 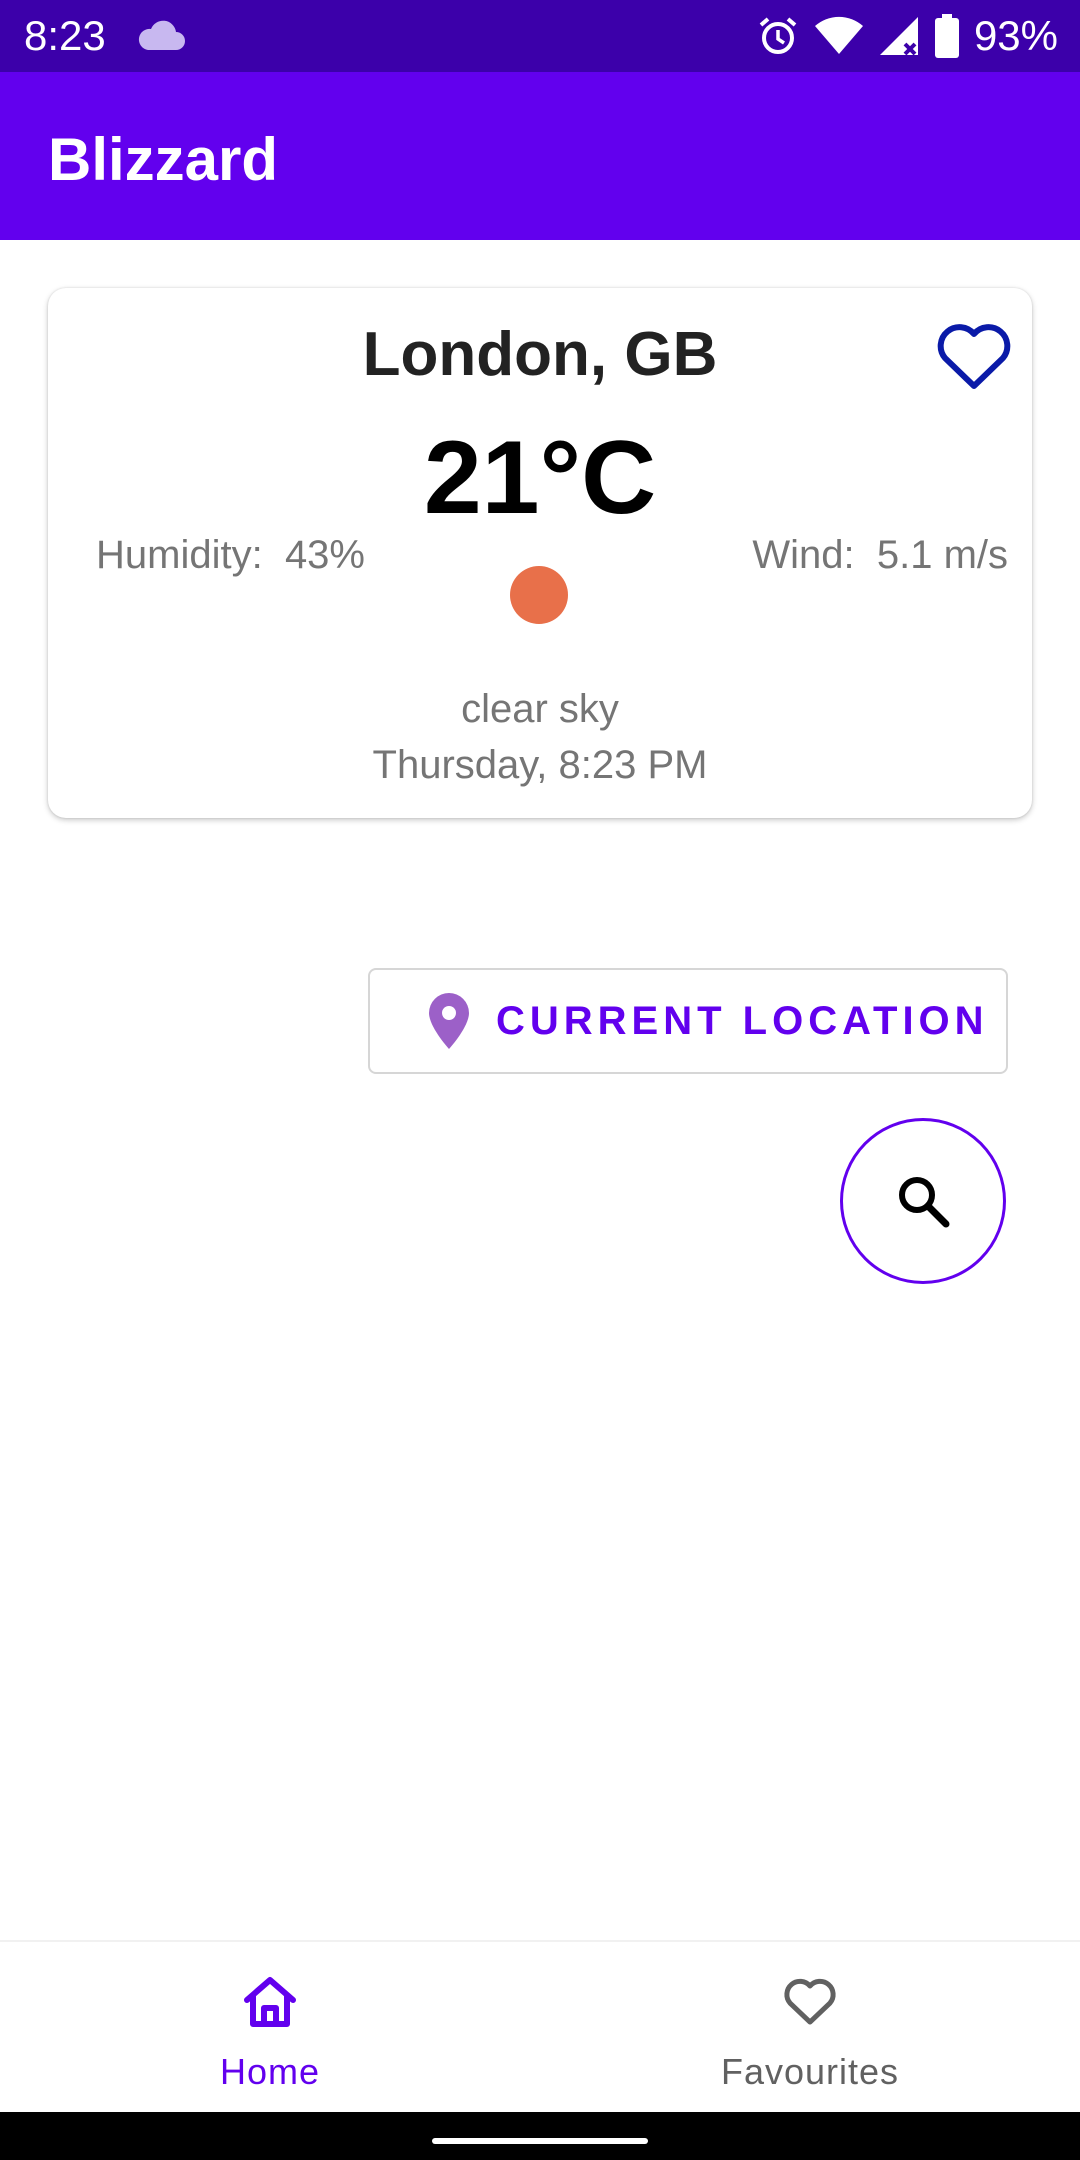 What do you see at coordinates (898, 36) in the screenshot?
I see `signal-icon` at bounding box center [898, 36].